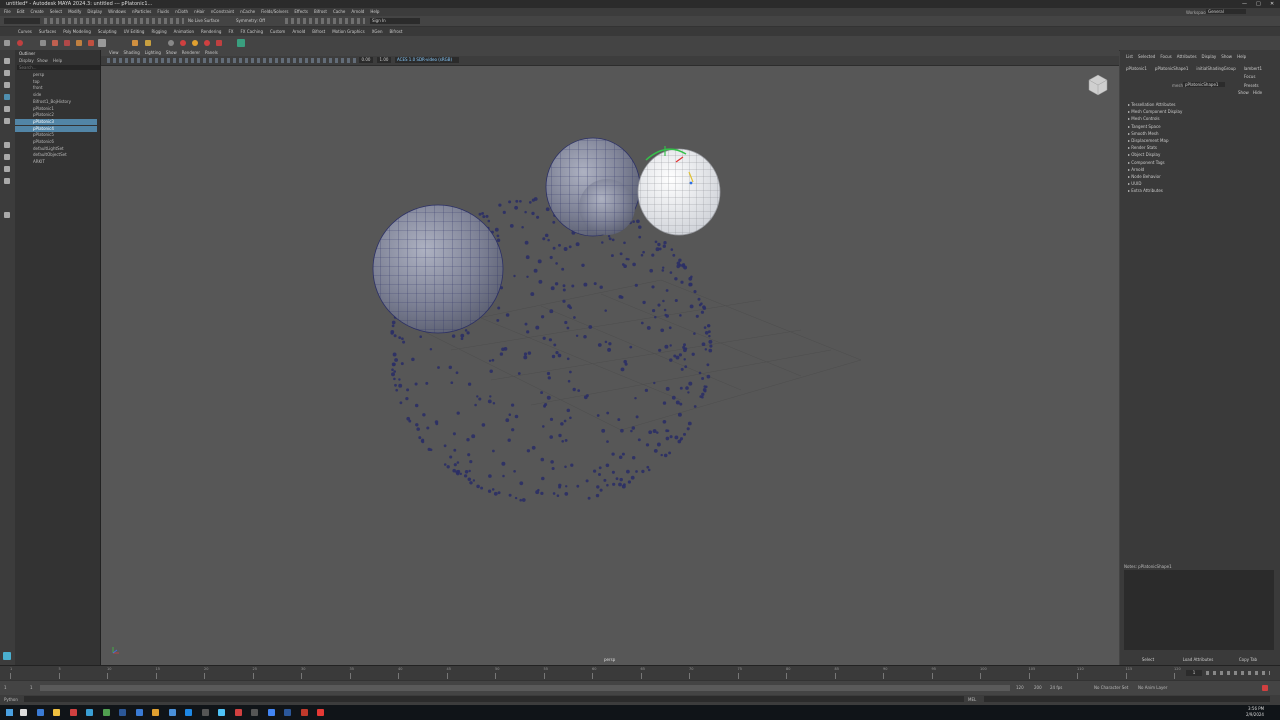 The width and height of the screenshot is (1280, 720). Describe the element at coordinates (1226, 11) in the screenshot. I see `workspace-select: General` at that location.